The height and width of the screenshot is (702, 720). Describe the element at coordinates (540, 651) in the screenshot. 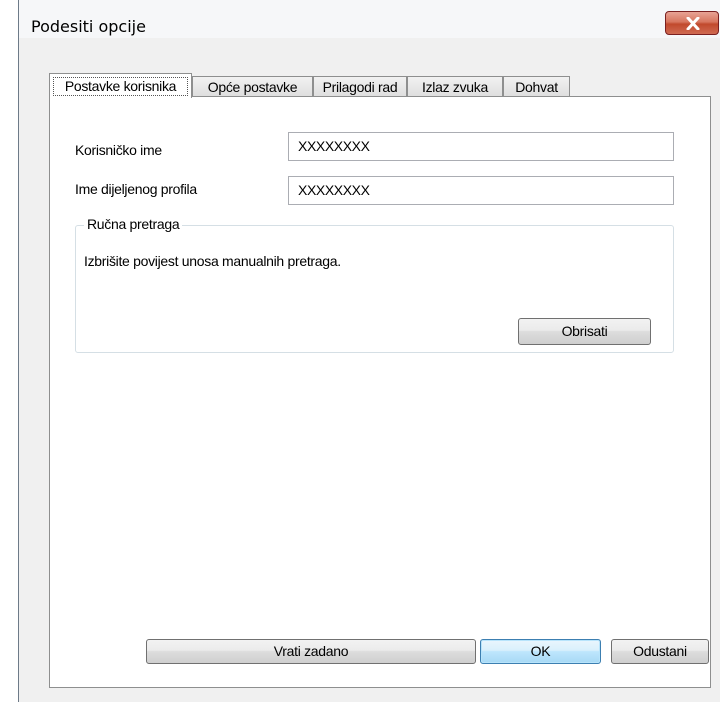

I see `ok-button: OK` at that location.